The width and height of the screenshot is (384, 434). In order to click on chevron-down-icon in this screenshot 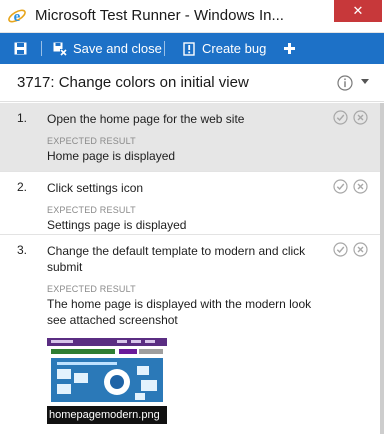, I will do `click(365, 82)`.